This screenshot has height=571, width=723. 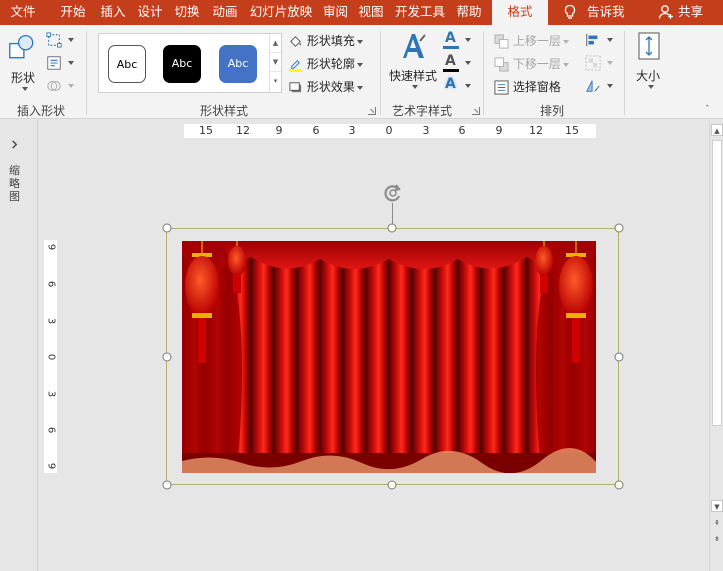 I want to click on resize-handle-top-left, so click(x=167, y=228).